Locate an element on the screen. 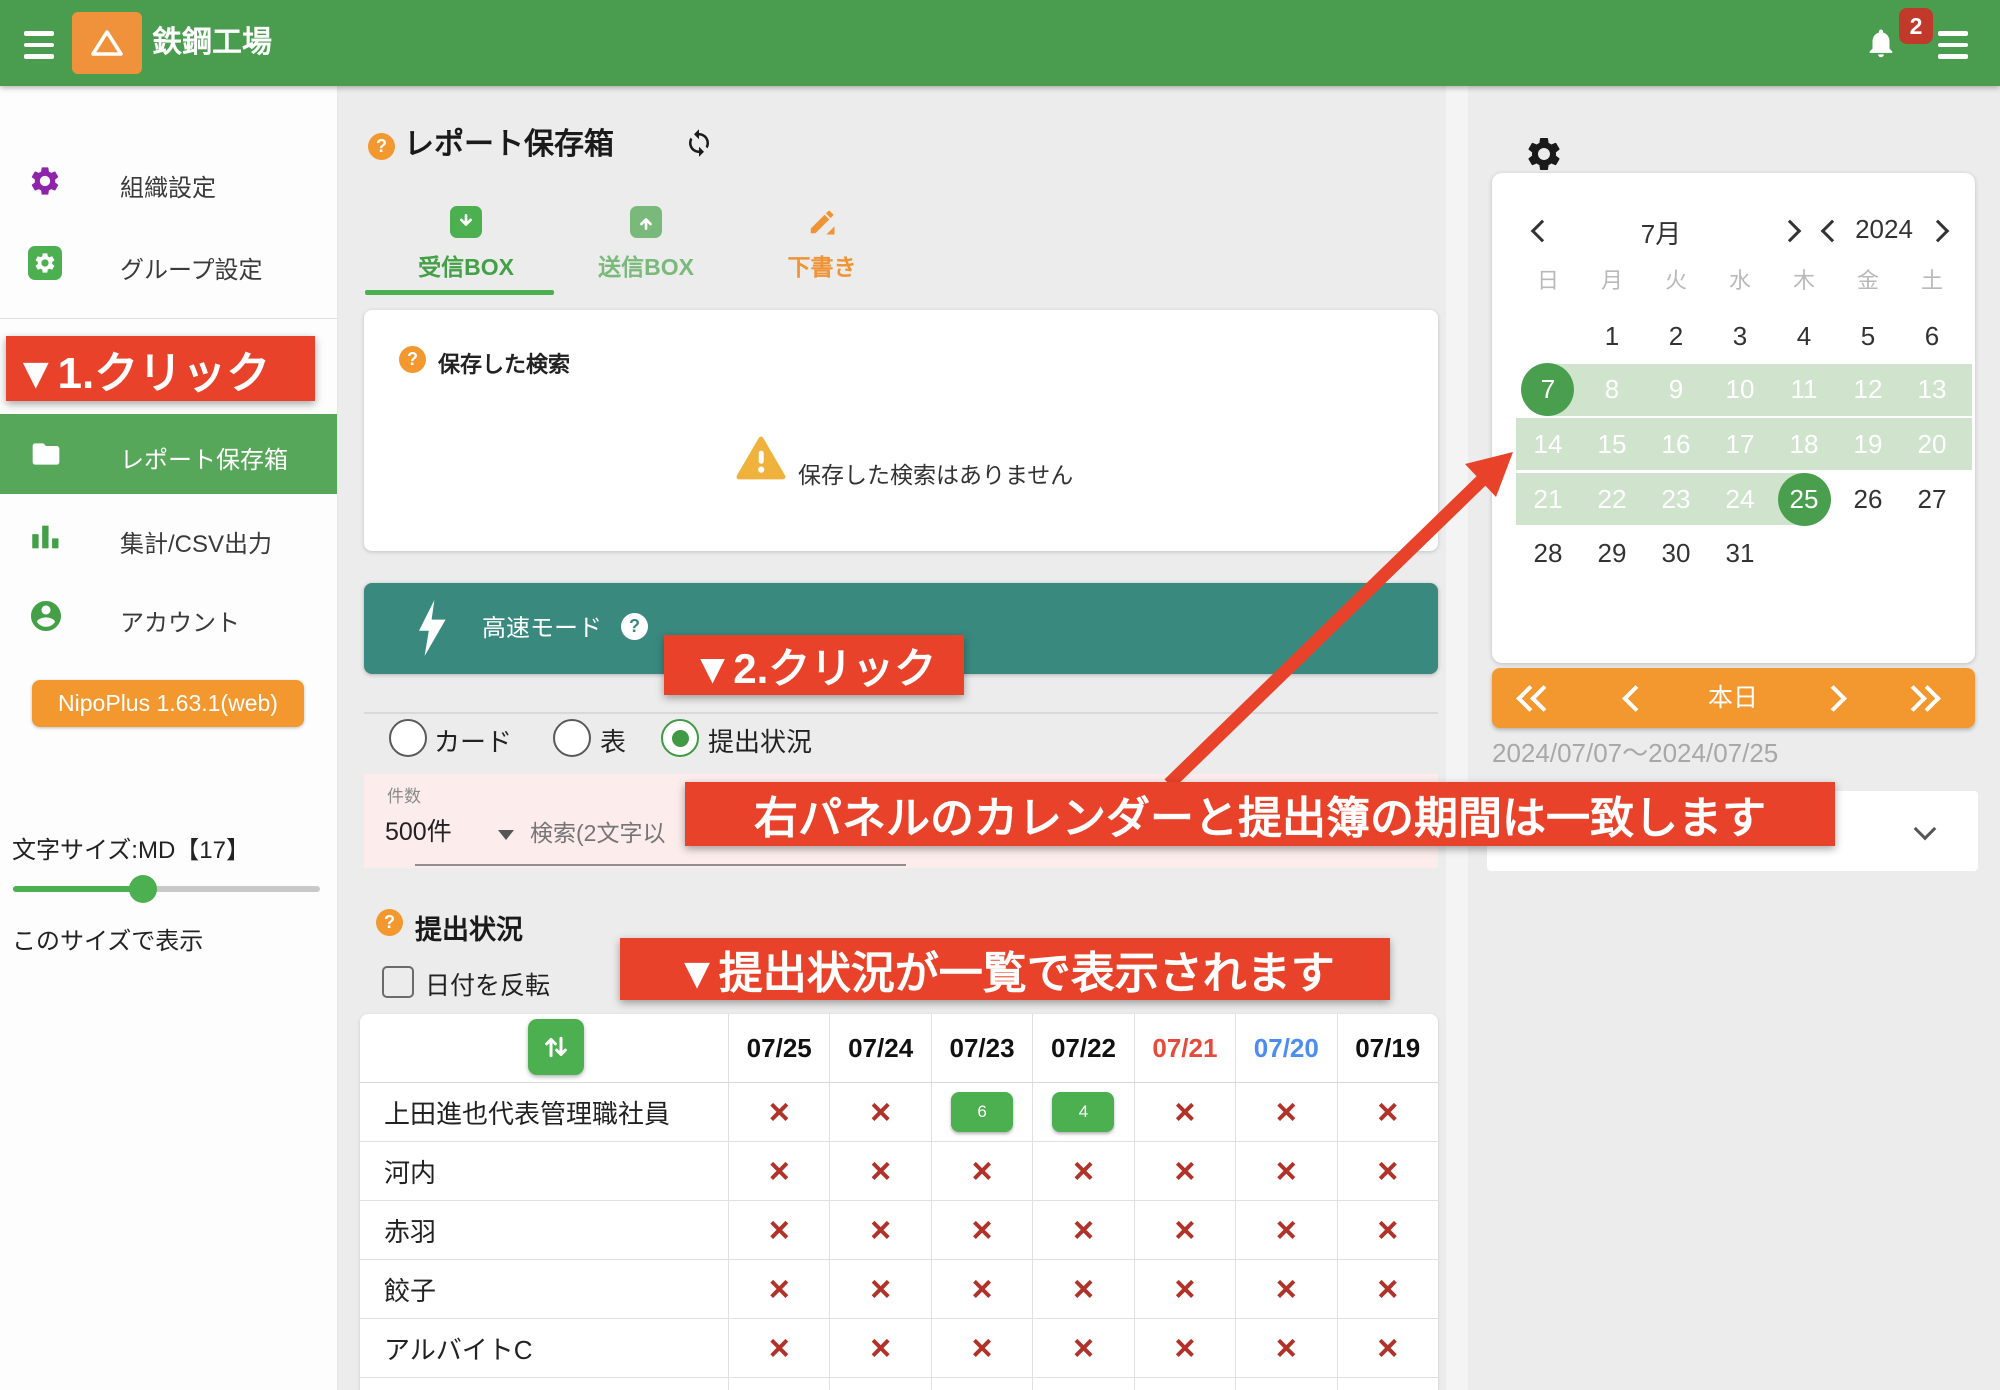 The width and height of the screenshot is (2000, 1390). sort-button is located at coordinates (556, 1047).